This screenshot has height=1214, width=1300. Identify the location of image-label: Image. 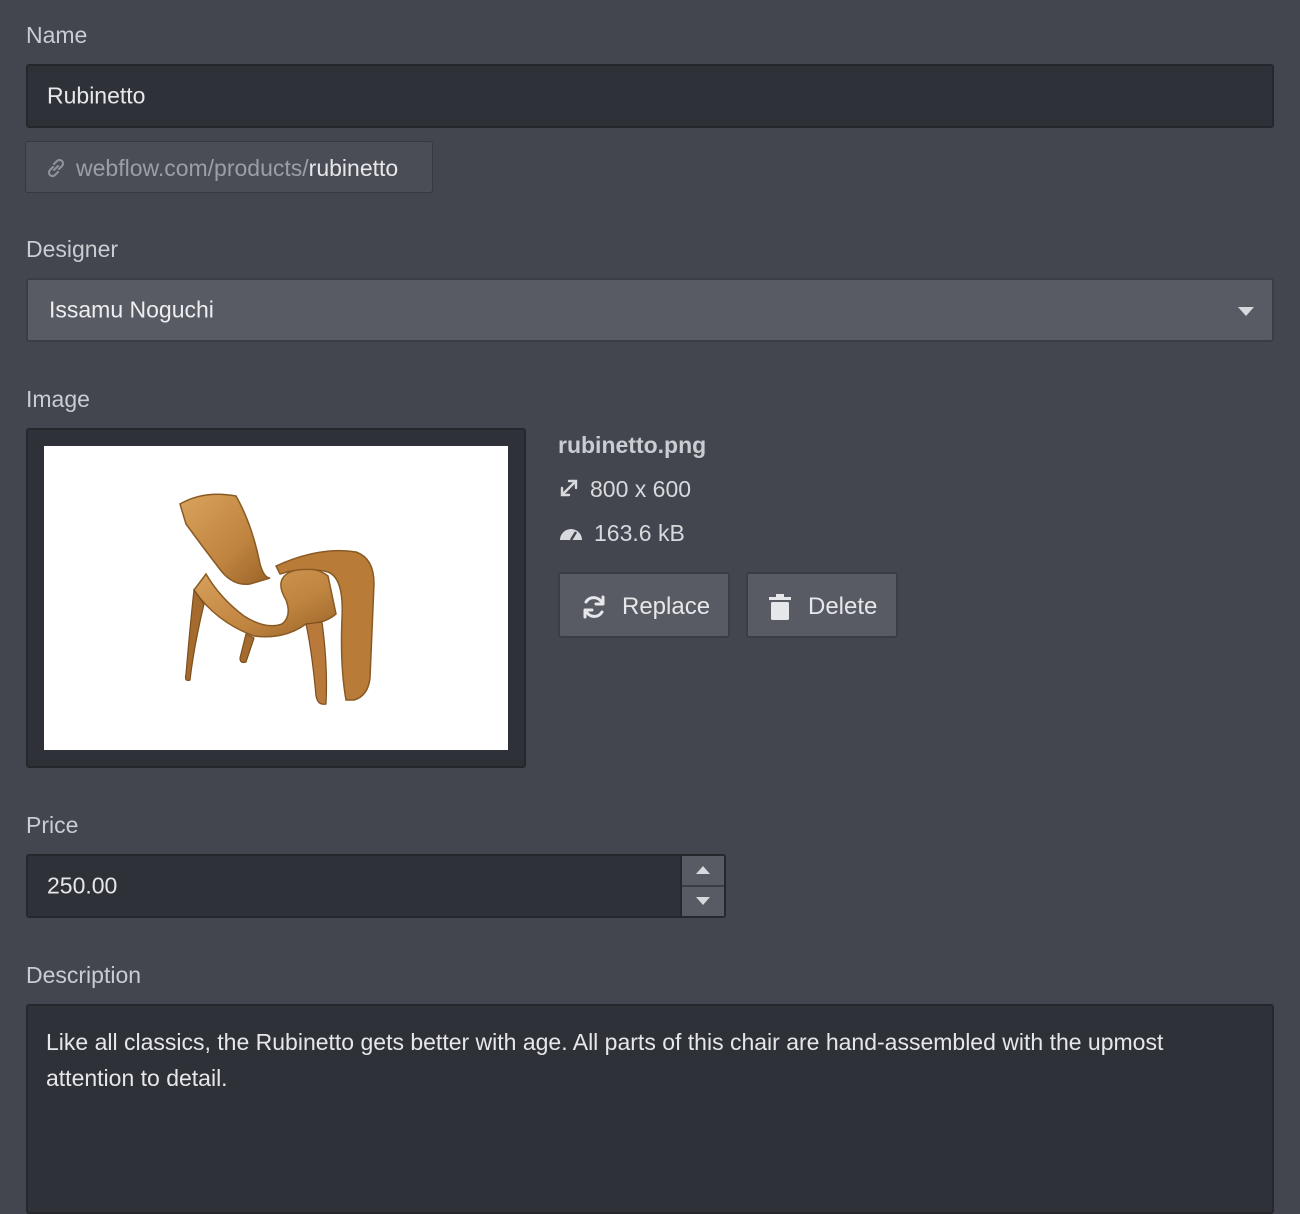
(58, 399).